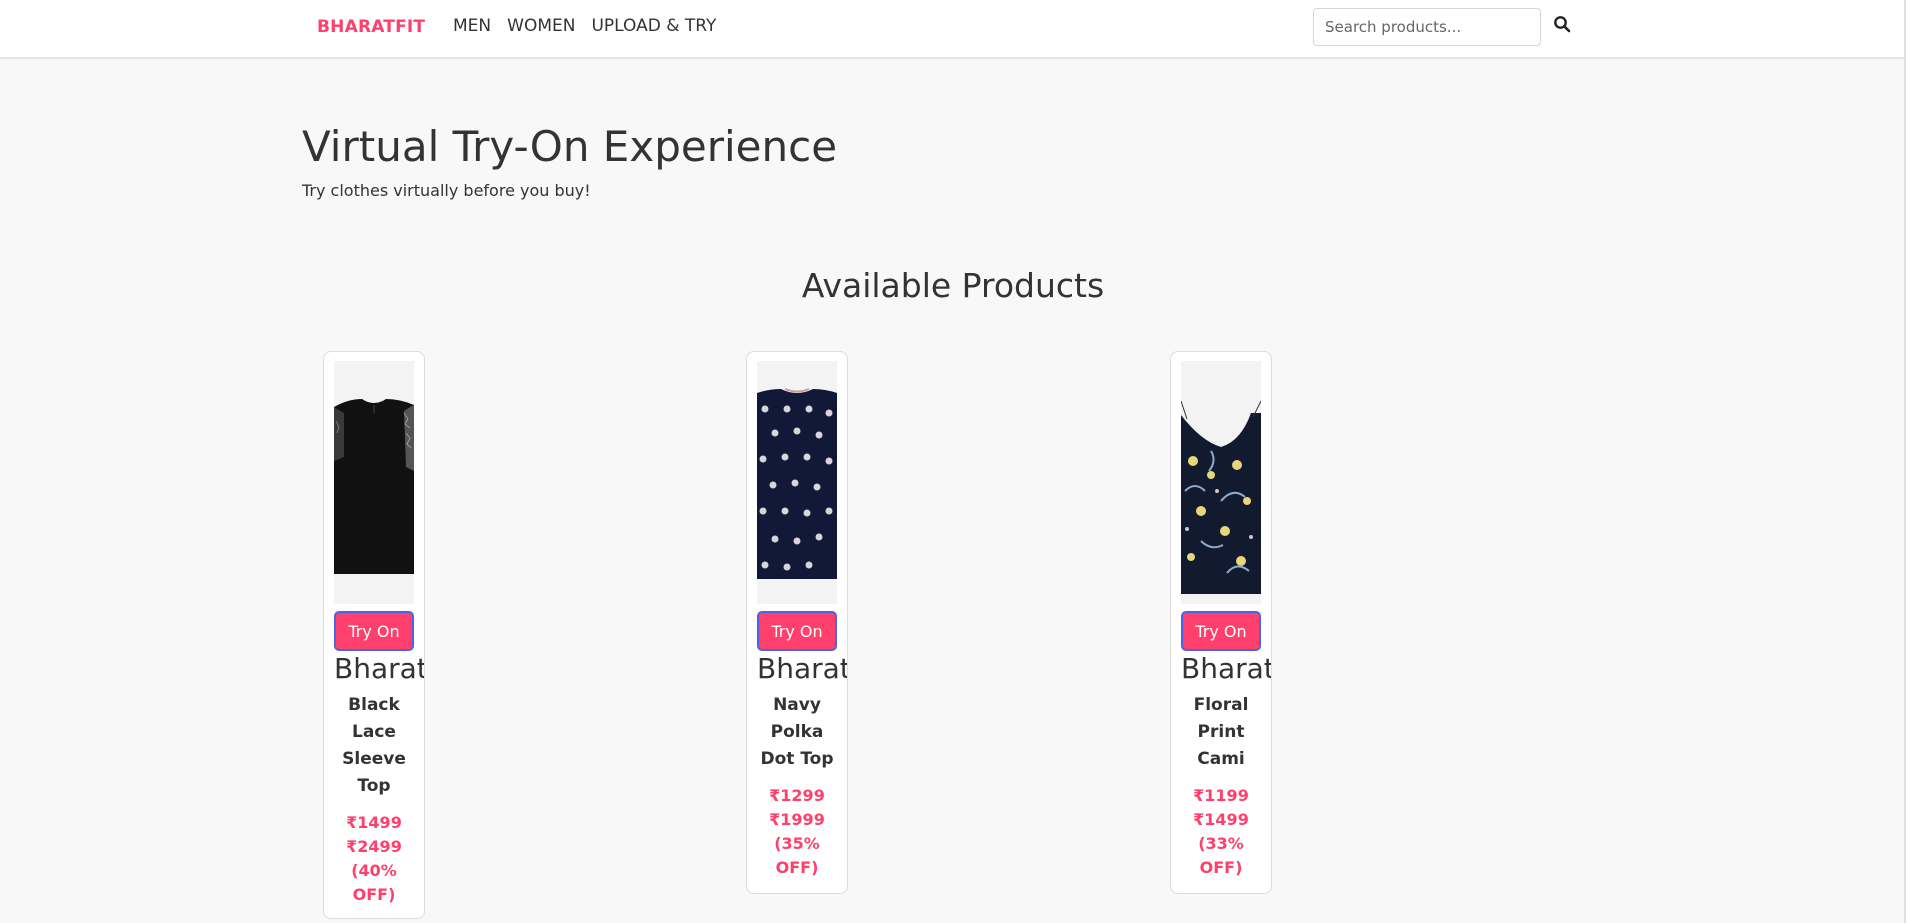 The image size is (1906, 923). Describe the element at coordinates (374, 822) in the screenshot. I see `sale-price: ₹1499` at that location.